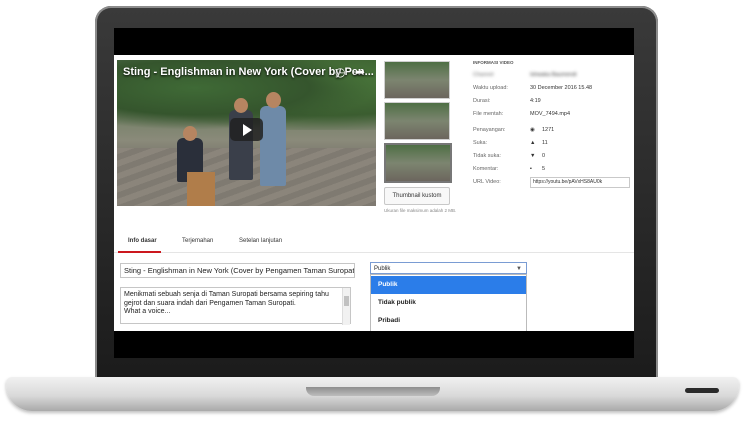 The image size is (745, 421). Describe the element at coordinates (483, 75) in the screenshot. I see `info-label: Channel` at that location.